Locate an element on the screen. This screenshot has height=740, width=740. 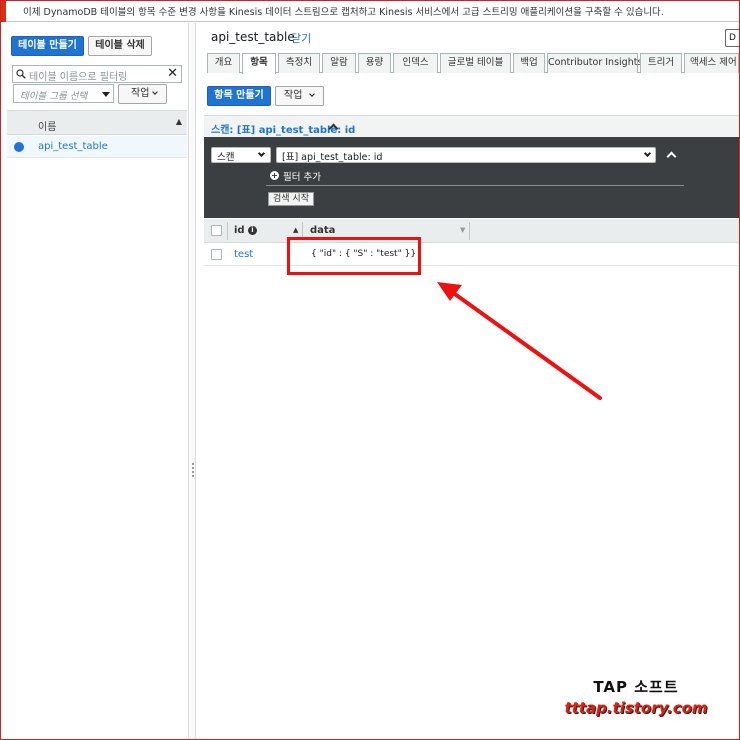
watermark-url: tttap.tistory.com is located at coordinates (636, 708).